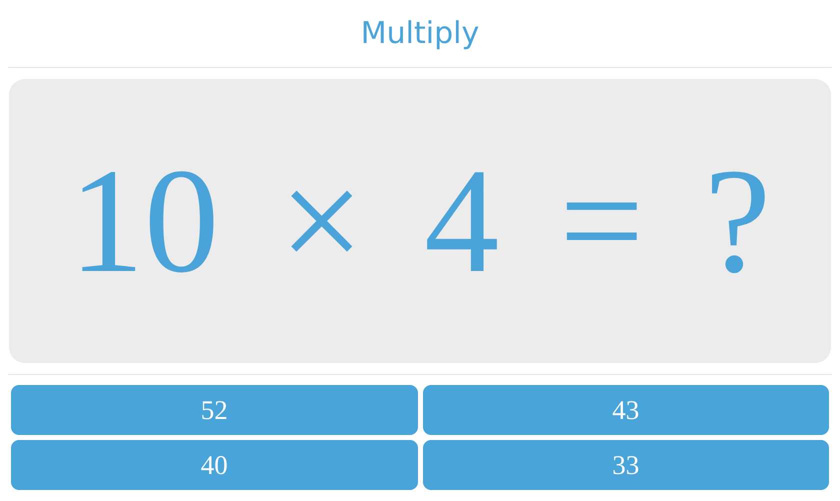 The height and width of the screenshot is (501, 840). I want to click on answer-button: 43, so click(625, 410).